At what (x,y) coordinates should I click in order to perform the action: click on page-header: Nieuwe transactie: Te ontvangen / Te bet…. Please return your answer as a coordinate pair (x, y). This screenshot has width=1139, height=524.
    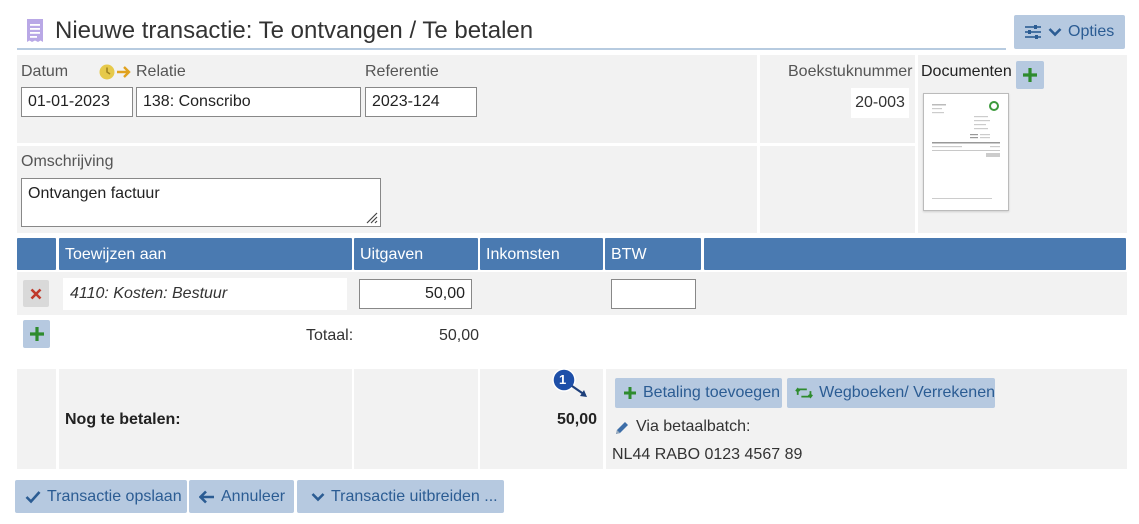
    Looking at the image, I should click on (511, 32).